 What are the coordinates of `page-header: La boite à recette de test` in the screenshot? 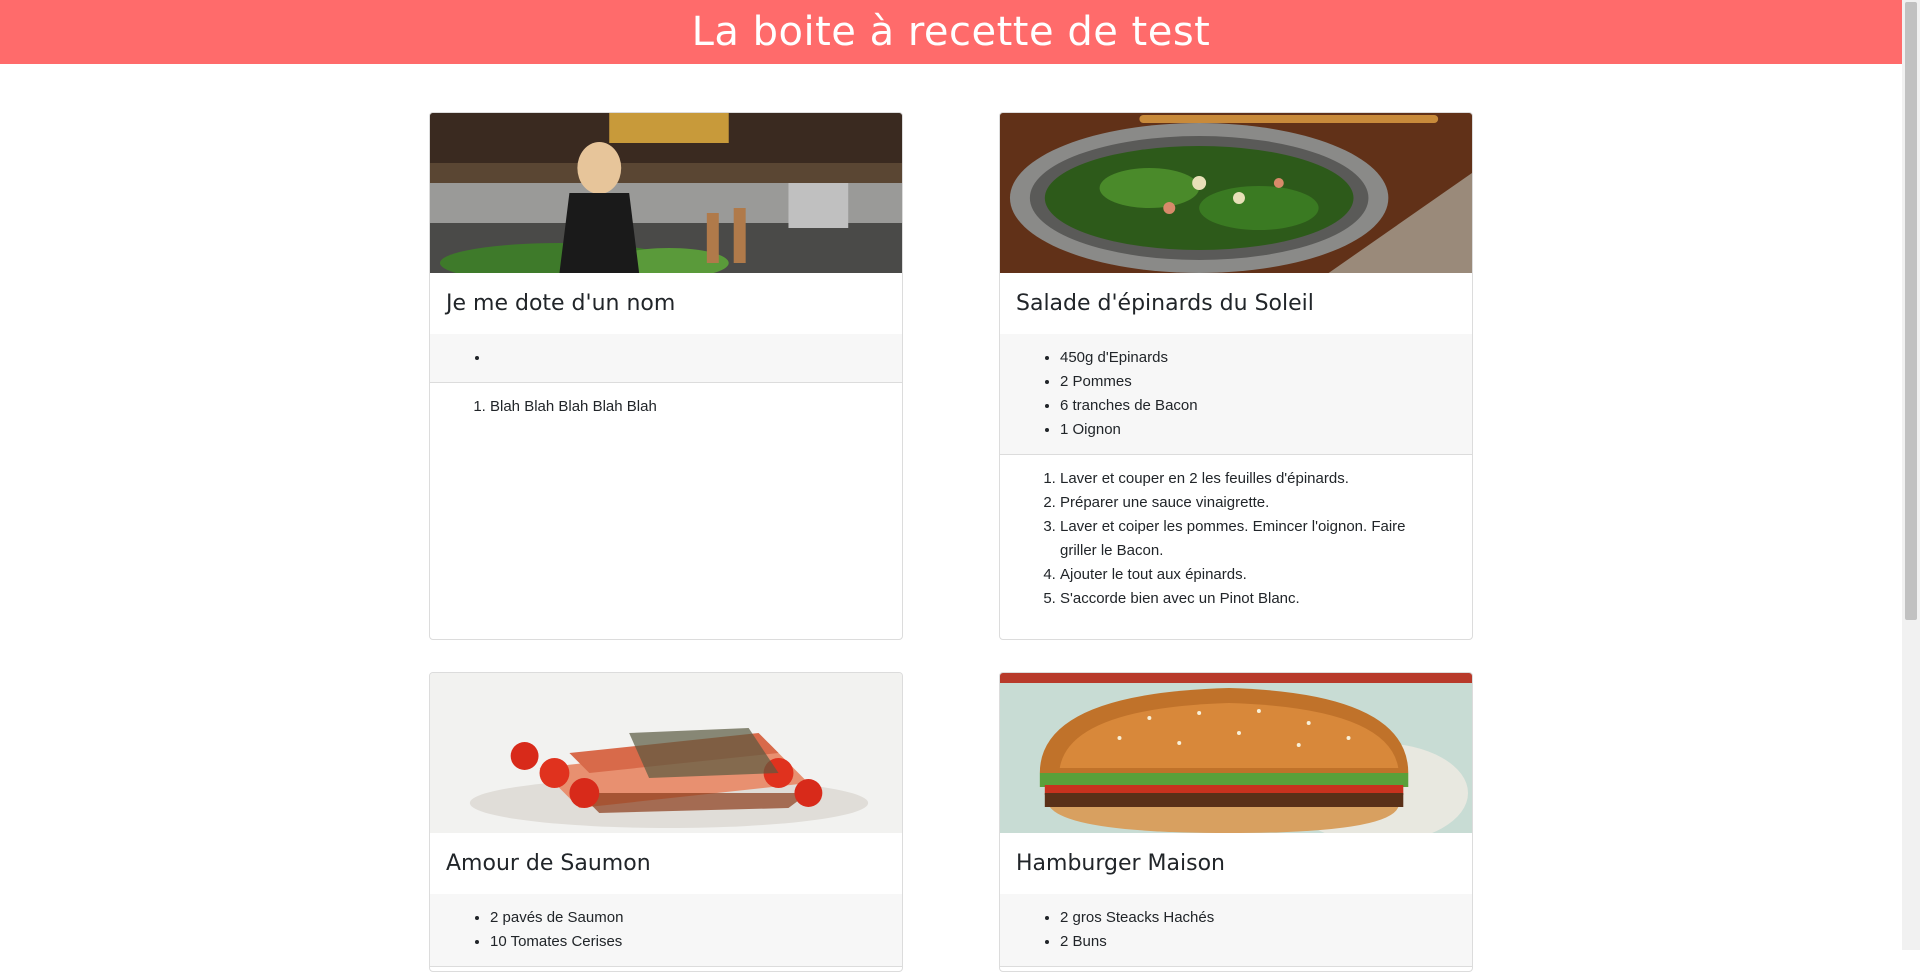 It's located at (951, 32).